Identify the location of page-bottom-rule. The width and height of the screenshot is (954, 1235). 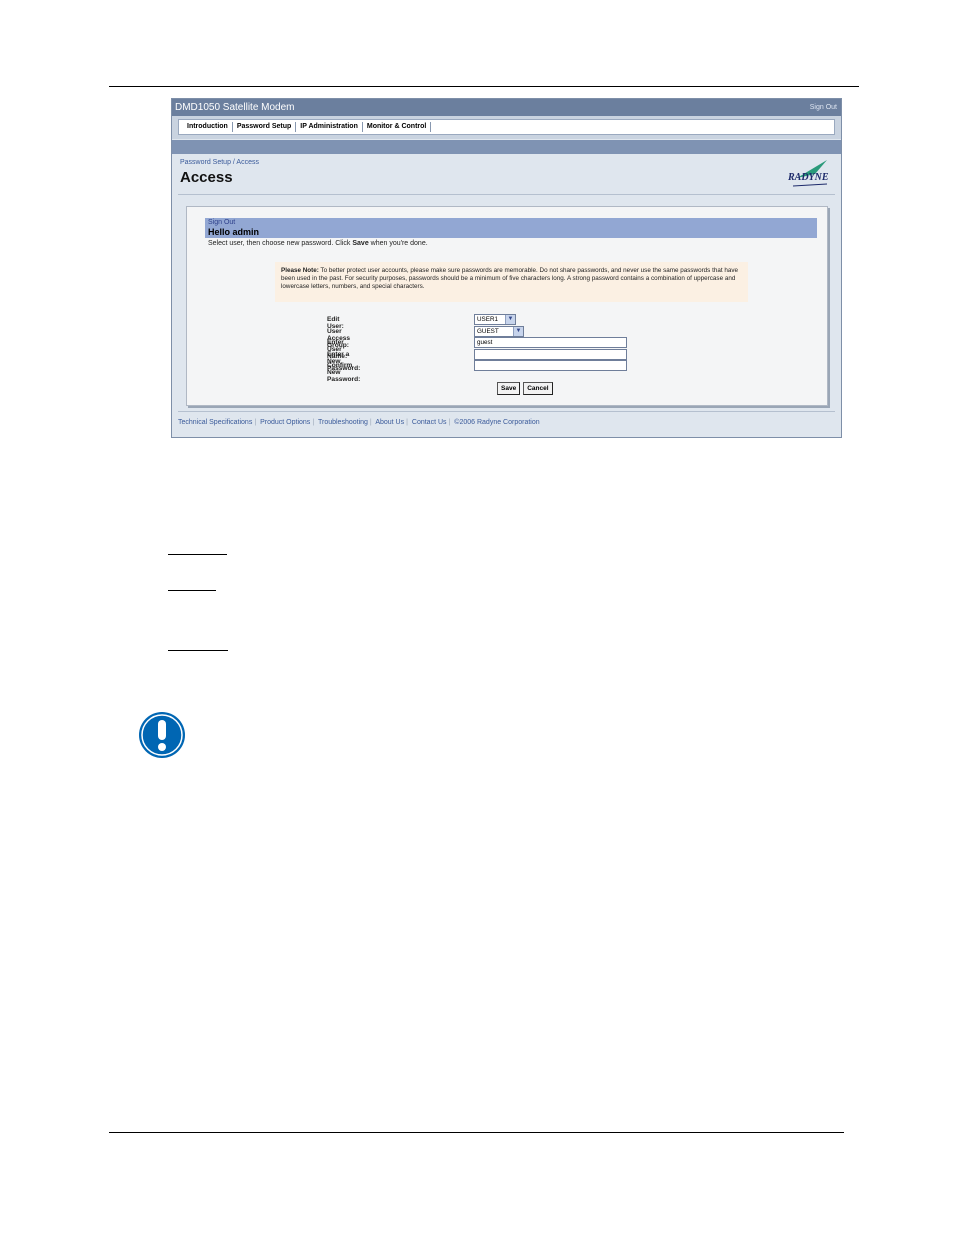
(476, 1132).